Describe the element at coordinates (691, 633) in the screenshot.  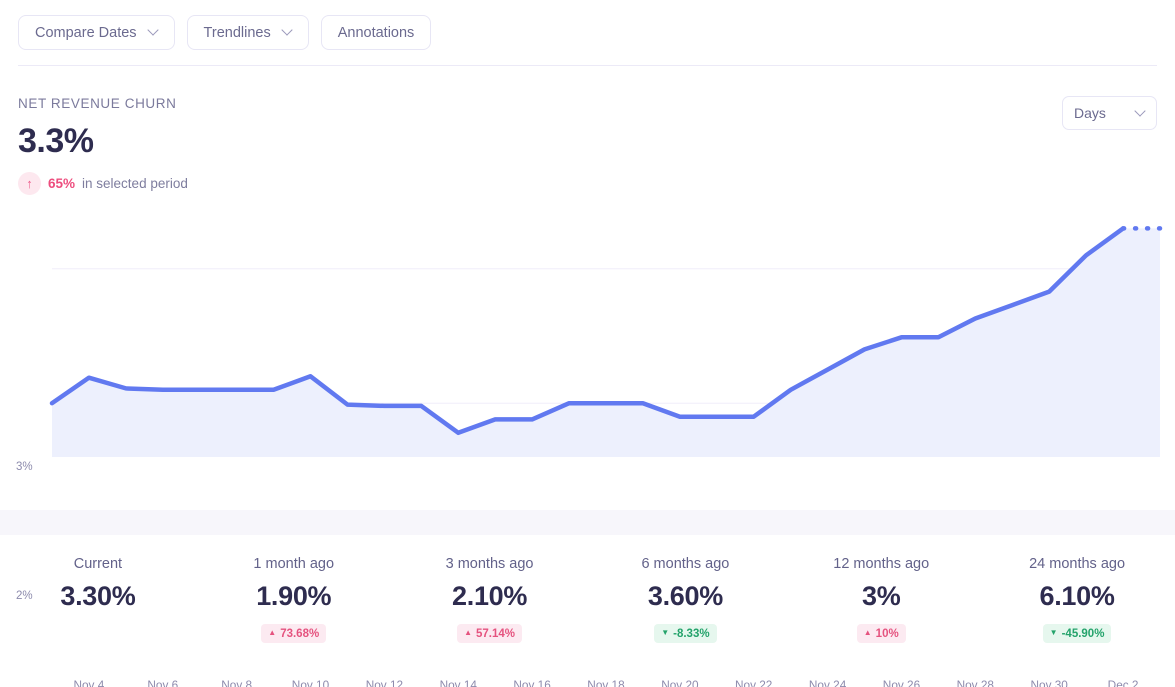
I see `comparison-card-badge-text: -8.33%` at that location.